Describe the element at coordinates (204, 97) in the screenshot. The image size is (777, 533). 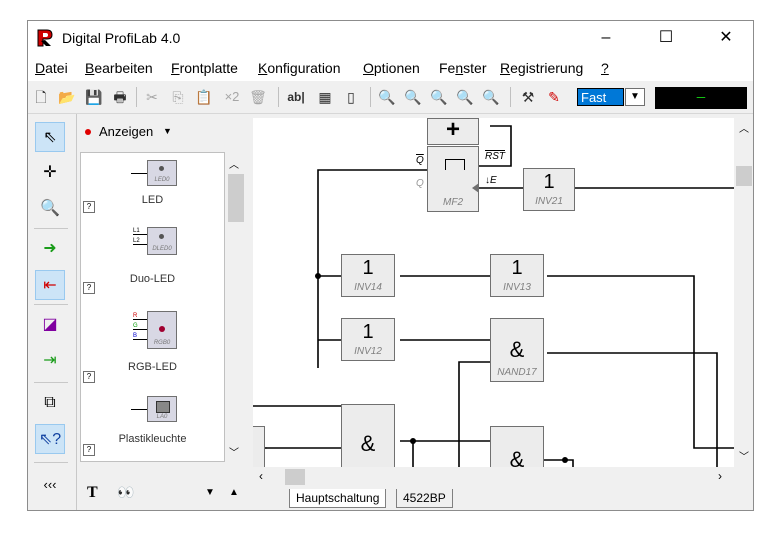
I see `paste-icon: 📋` at that location.